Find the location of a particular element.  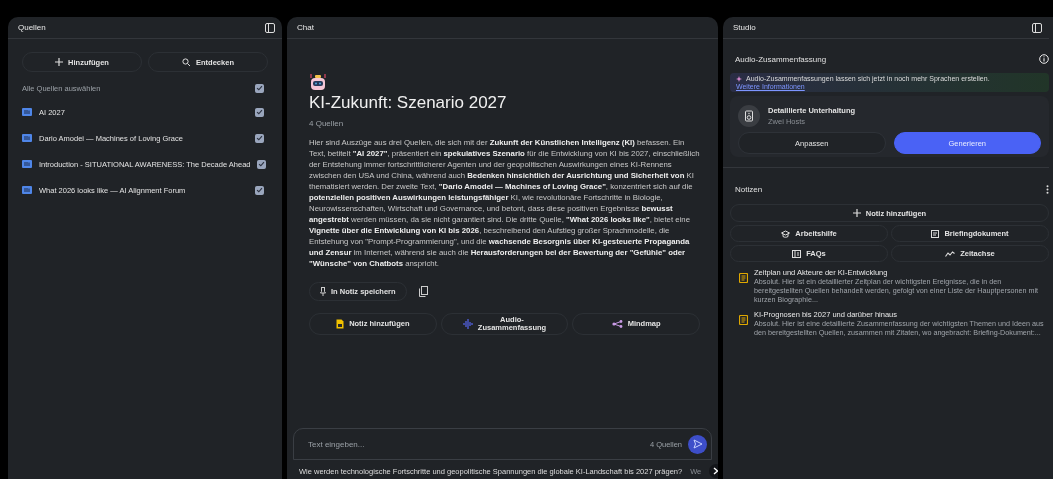

panel-title: Quellen is located at coordinates (32, 27).